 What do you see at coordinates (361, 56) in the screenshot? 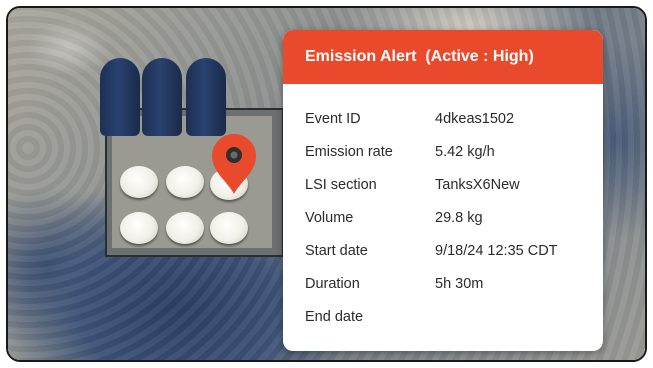
I see `alert-title: Emission Alert` at bounding box center [361, 56].